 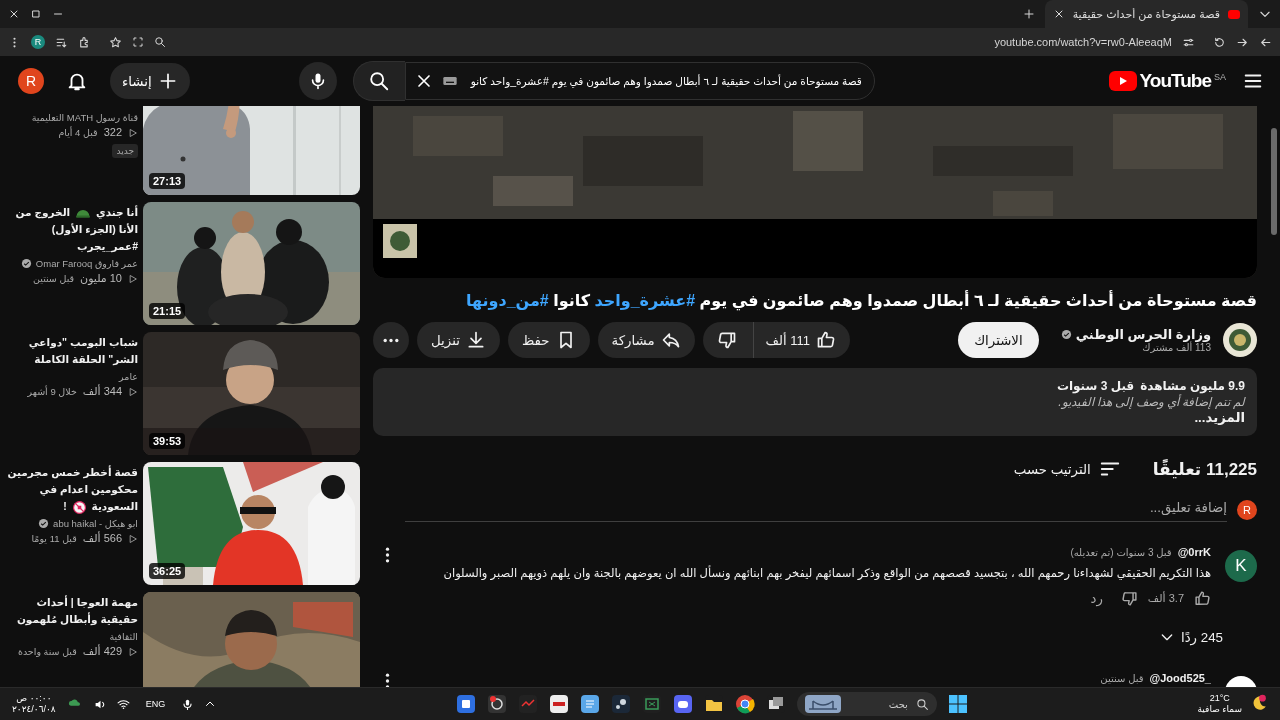 What do you see at coordinates (102, 391) in the screenshot?
I see `view-count: 344 ألف` at bounding box center [102, 391].